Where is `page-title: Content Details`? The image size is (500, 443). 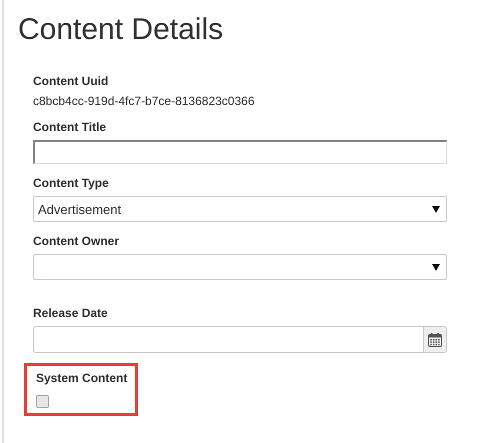
page-title: Content Details is located at coordinates (121, 30).